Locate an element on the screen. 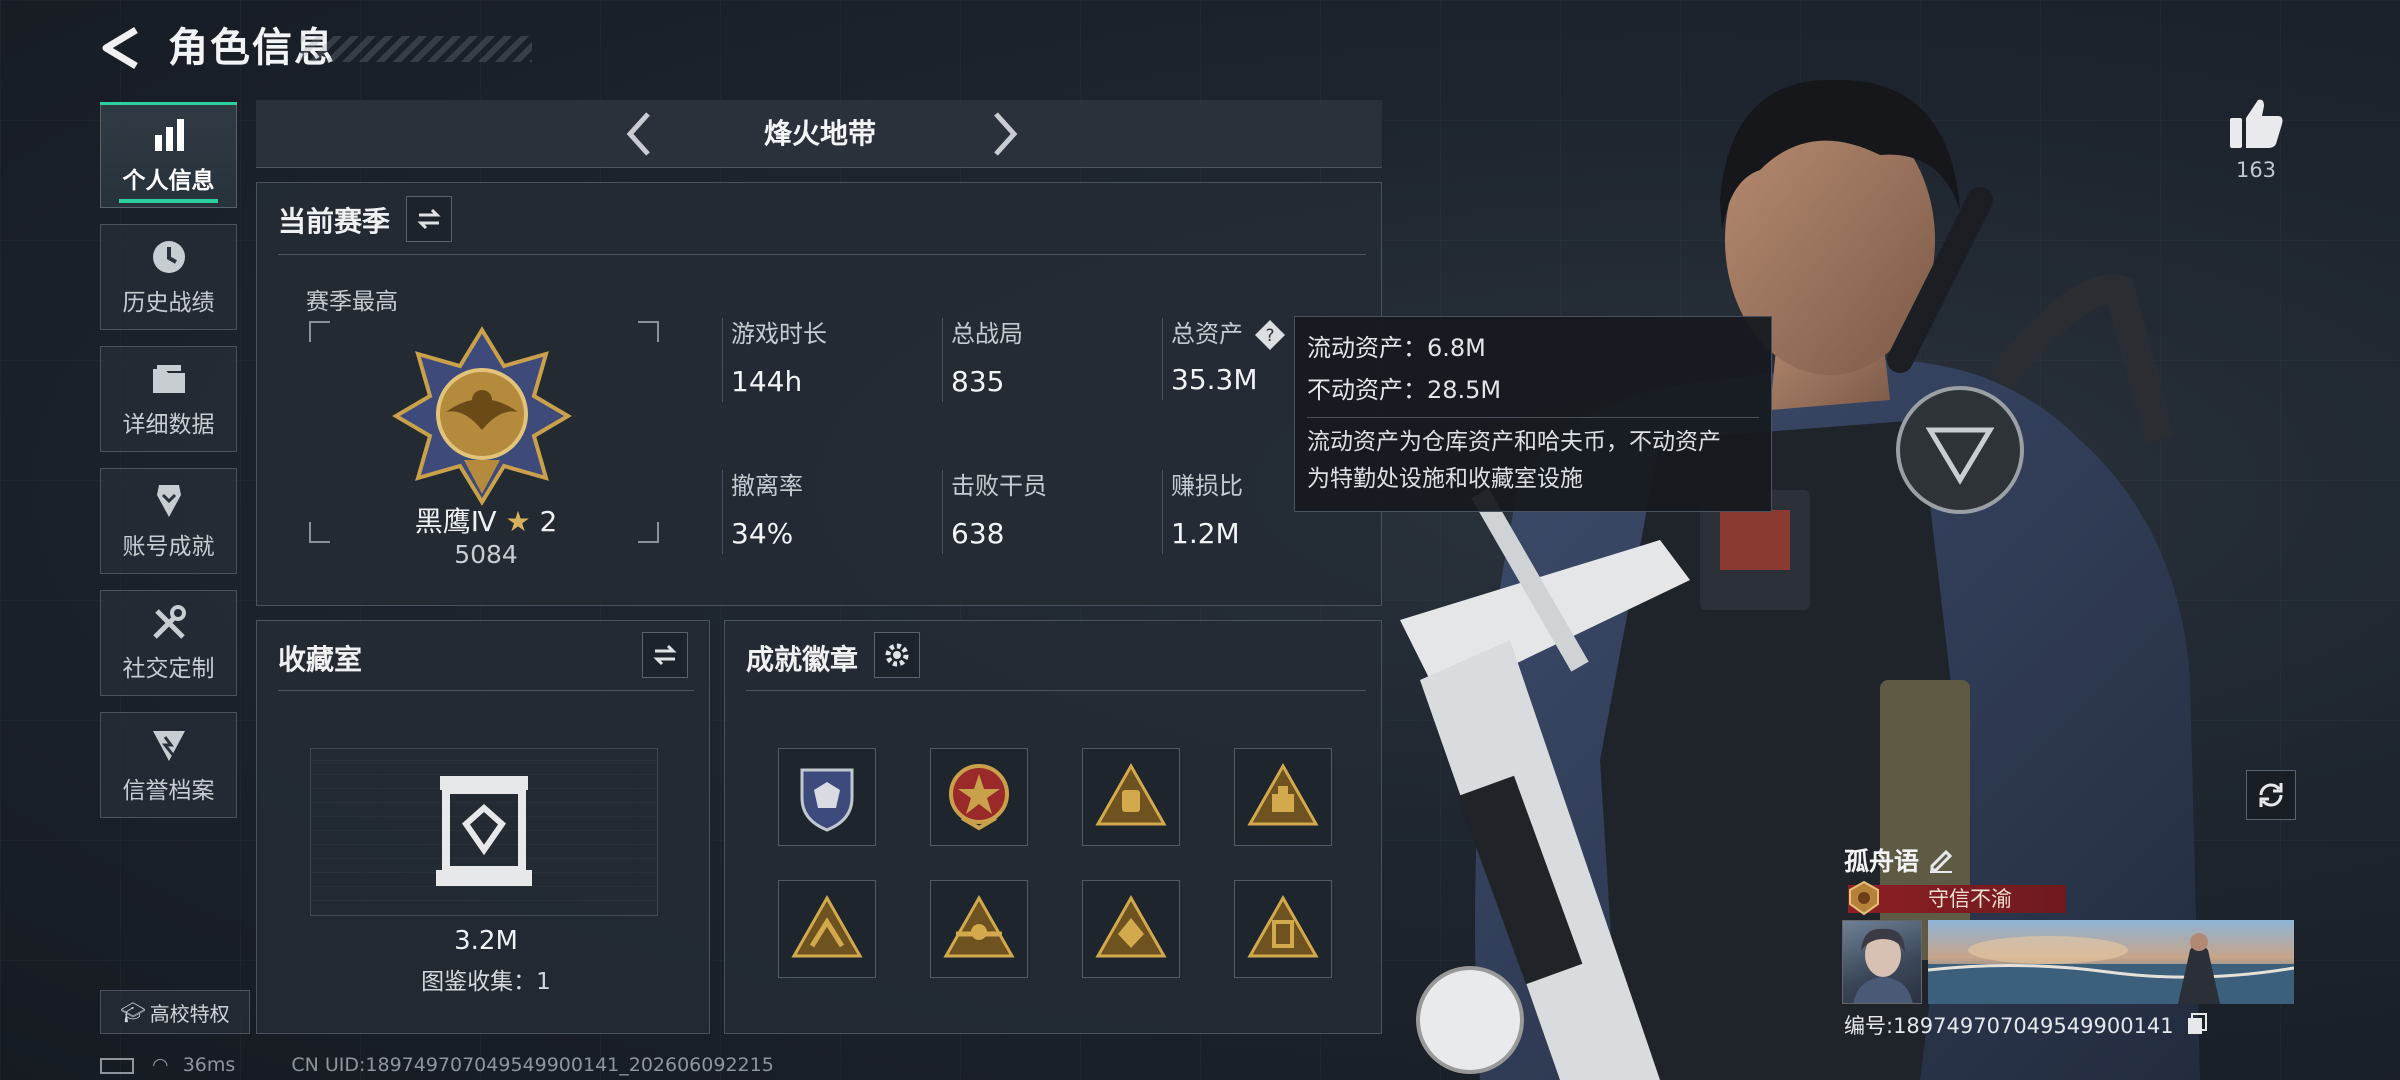  school-privilege-button: 🎓︎ 高校特权 is located at coordinates (175, 1012).